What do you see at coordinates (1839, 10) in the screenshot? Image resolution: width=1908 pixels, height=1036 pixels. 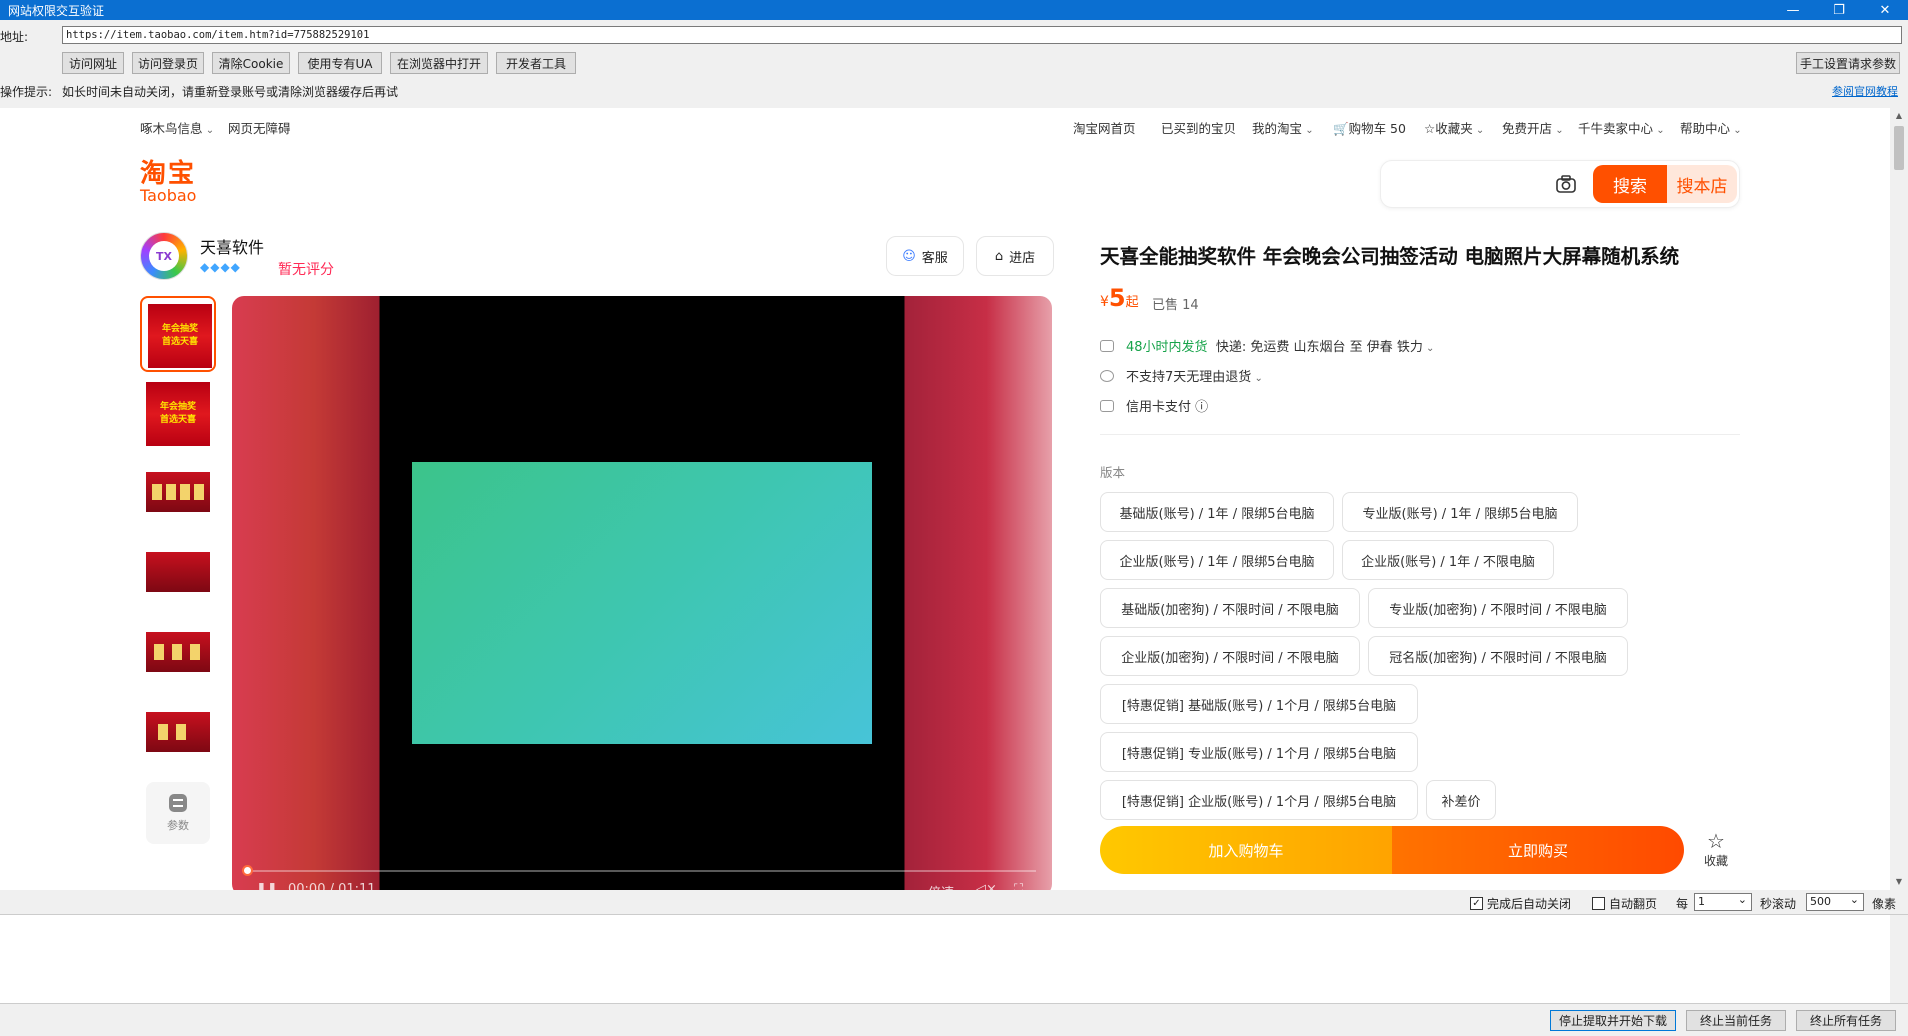 I see `maximize-icon: ❐` at bounding box center [1839, 10].